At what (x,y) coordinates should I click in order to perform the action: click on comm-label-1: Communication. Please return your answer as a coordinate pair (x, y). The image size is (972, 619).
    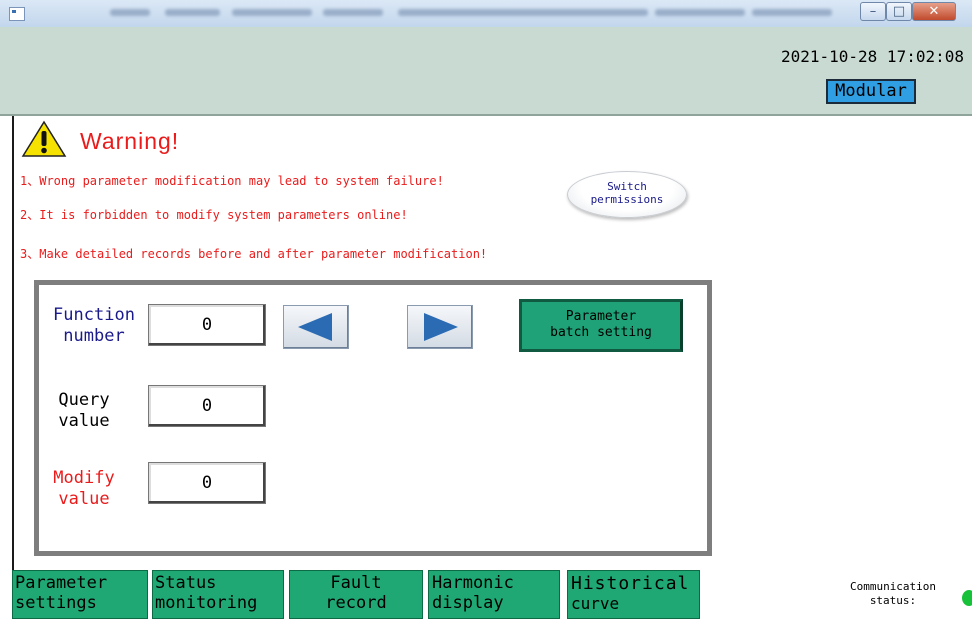
    Looking at the image, I should click on (893, 586).